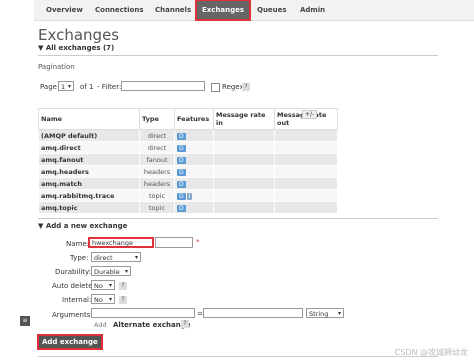 The width and height of the screenshot is (474, 361). Describe the element at coordinates (121, 242) in the screenshot. I see `name-input: hwexchange` at that location.